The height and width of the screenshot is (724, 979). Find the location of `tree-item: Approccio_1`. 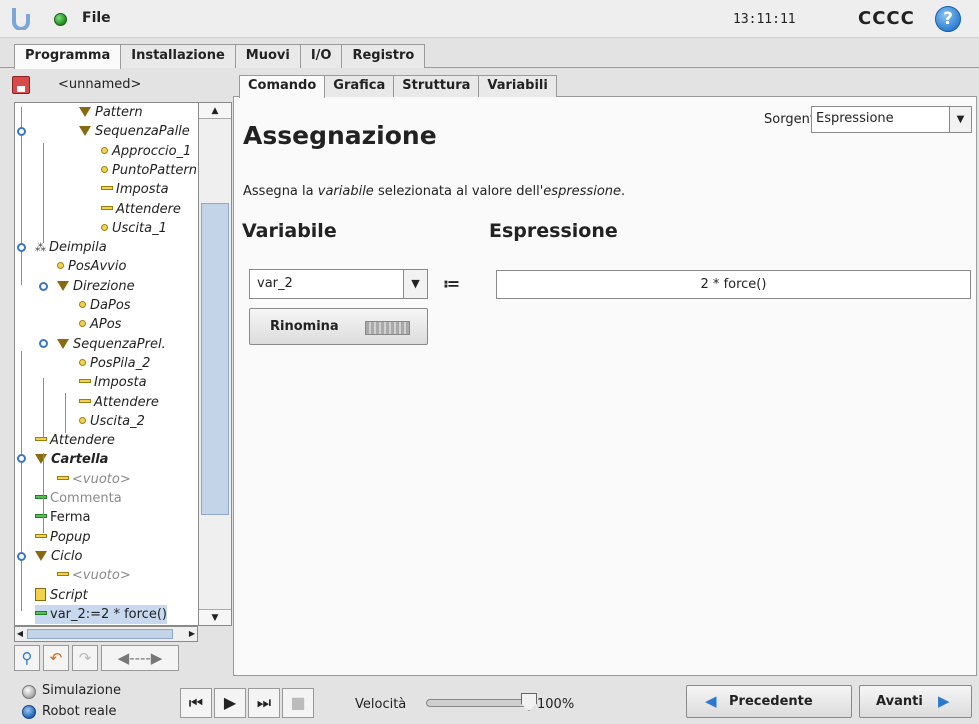

tree-item: Approccio_1 is located at coordinates (146, 151).